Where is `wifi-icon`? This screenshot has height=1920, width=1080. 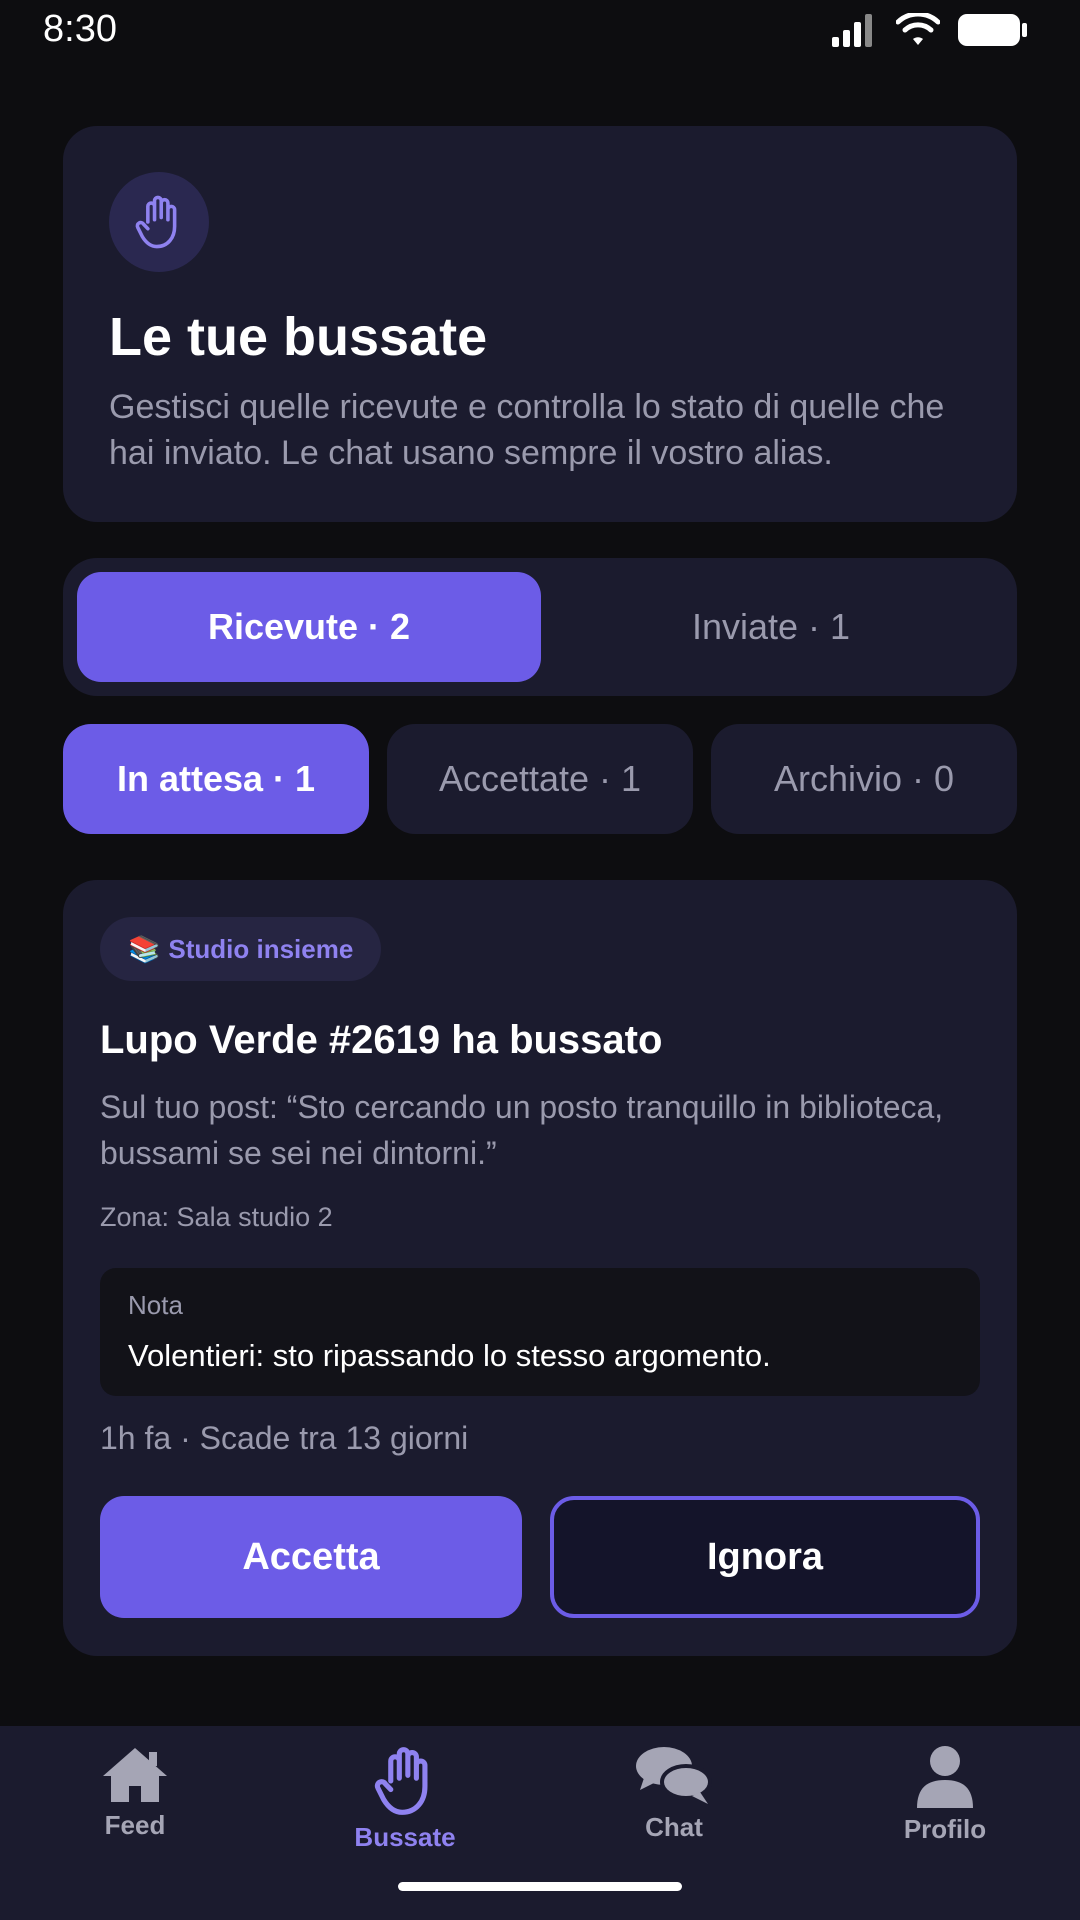 wifi-icon is located at coordinates (918, 29).